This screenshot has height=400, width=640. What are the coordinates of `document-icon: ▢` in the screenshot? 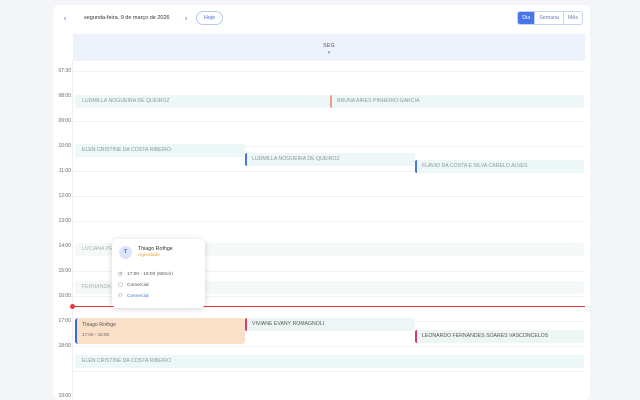 It's located at (120, 285).